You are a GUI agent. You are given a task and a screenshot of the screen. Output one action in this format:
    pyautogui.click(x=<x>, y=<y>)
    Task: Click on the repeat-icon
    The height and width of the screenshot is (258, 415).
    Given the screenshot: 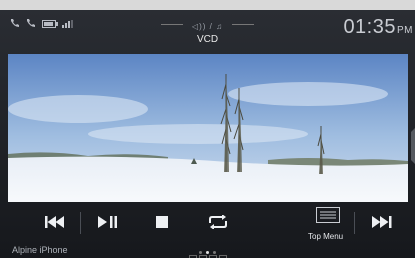 What is the action you would take?
    pyautogui.click(x=218, y=222)
    